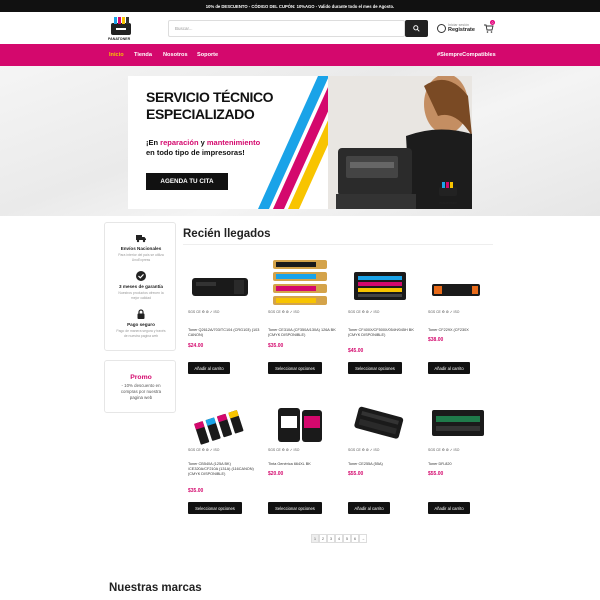  What do you see at coordinates (187, 181) in the screenshot?
I see `book-appointment-button: AGENDA TU CITA` at bounding box center [187, 181].